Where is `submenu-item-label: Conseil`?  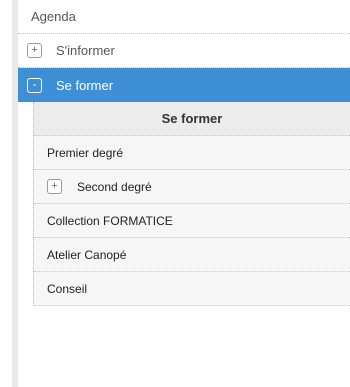 submenu-item-label: Conseil is located at coordinates (67, 288).